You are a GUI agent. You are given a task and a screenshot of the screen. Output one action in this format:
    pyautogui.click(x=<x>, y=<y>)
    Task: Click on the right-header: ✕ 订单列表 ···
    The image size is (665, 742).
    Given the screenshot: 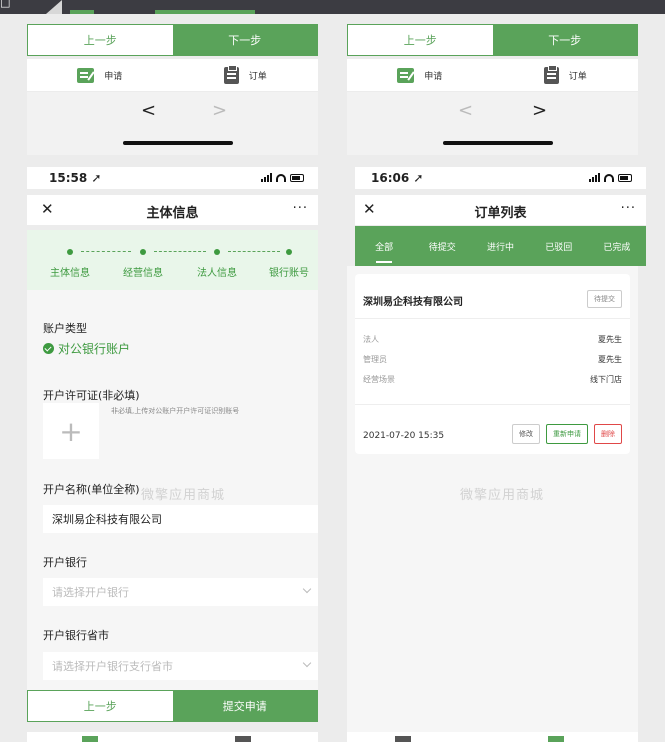 What is the action you would take?
    pyautogui.click(x=500, y=210)
    